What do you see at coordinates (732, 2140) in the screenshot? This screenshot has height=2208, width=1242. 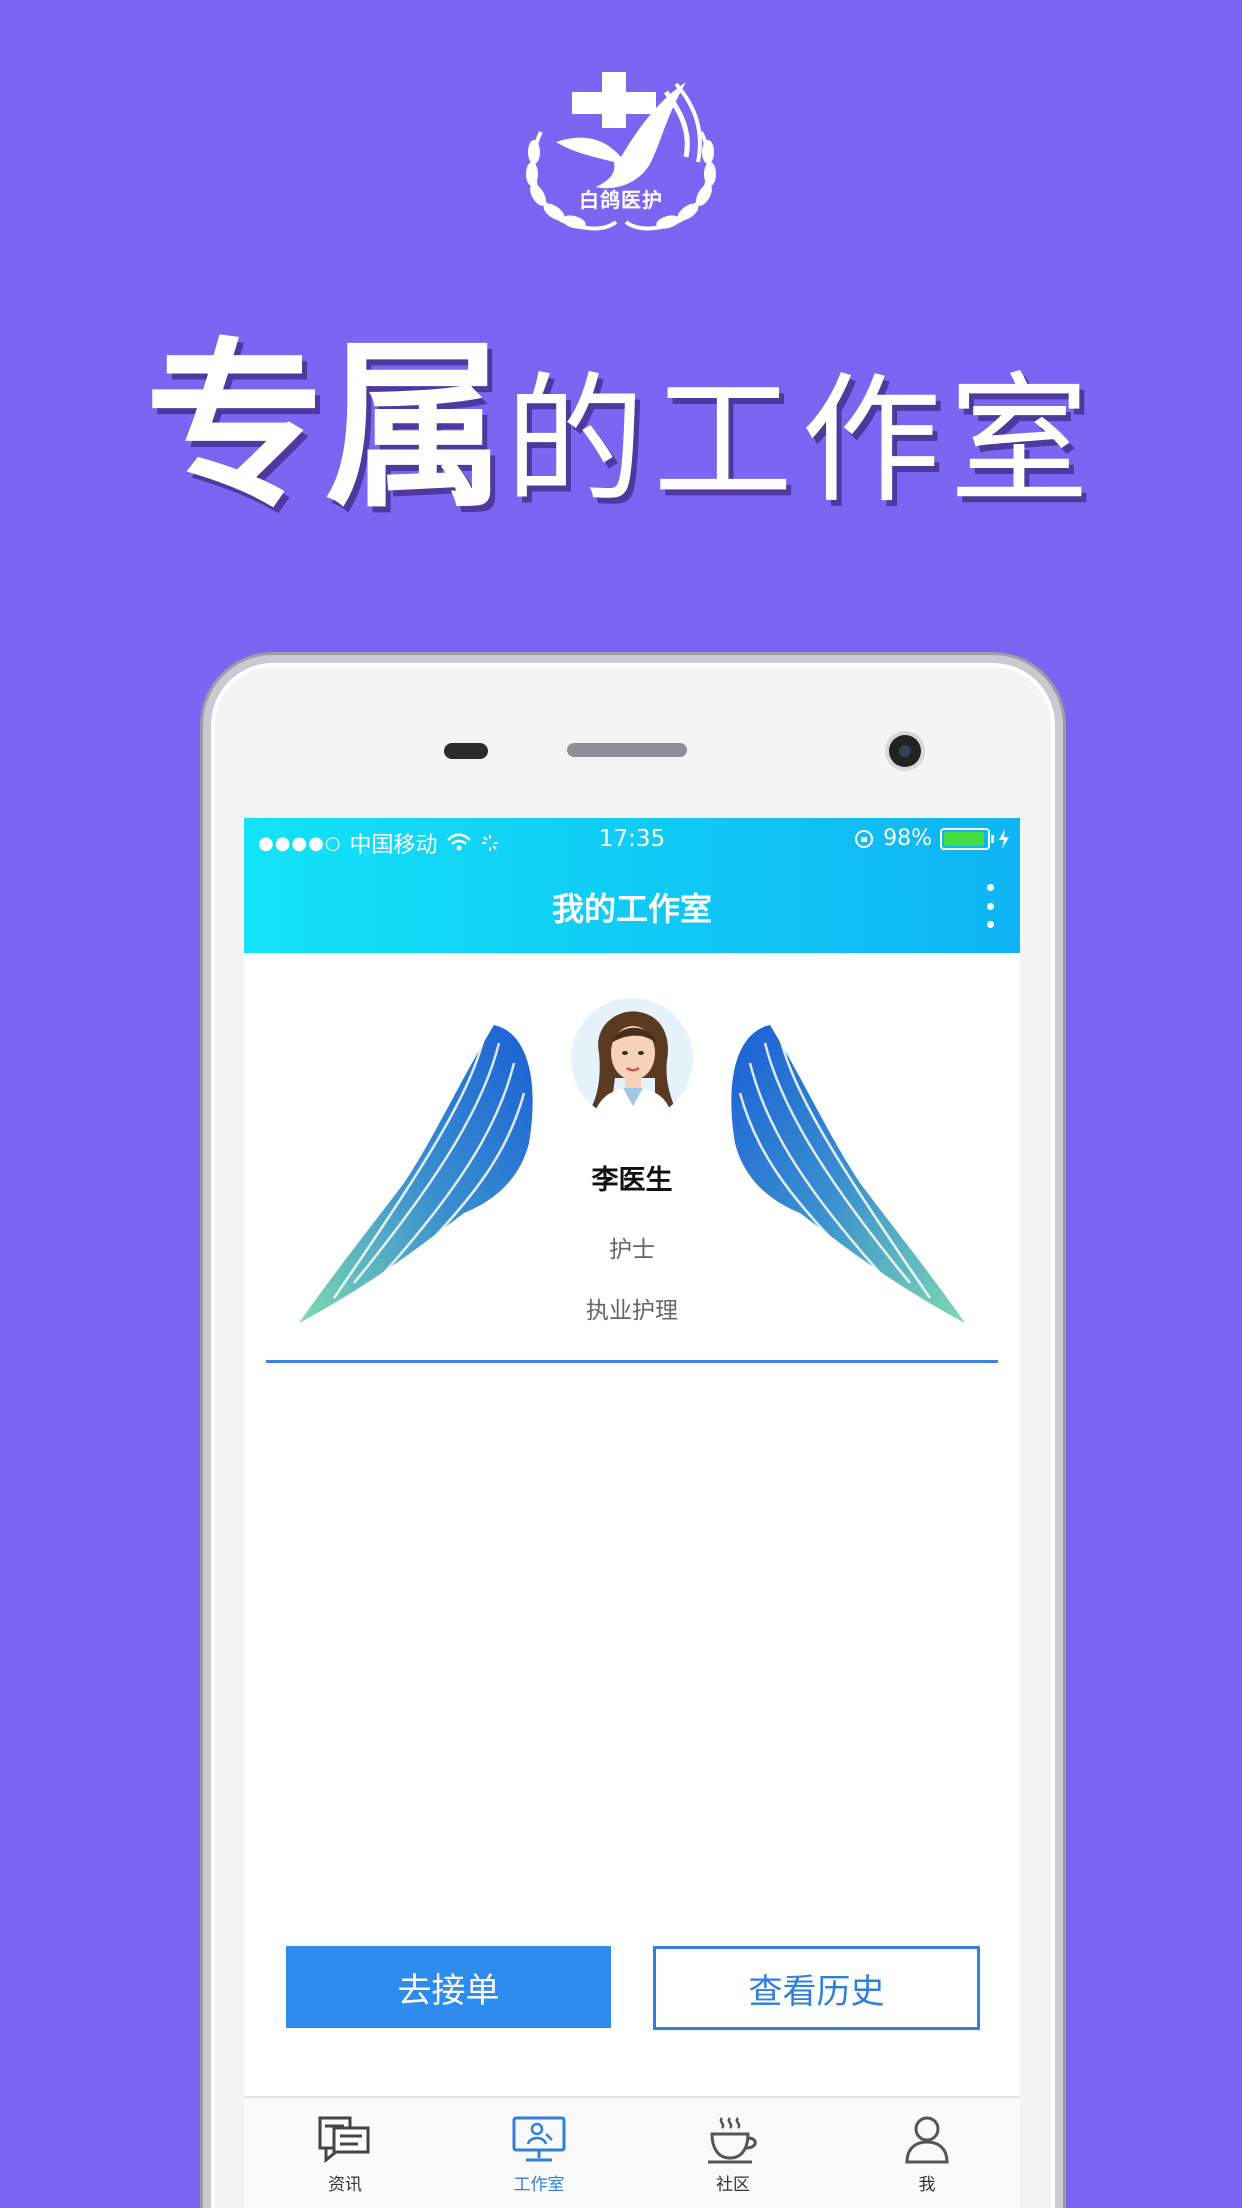 I see `coffee-icon` at bounding box center [732, 2140].